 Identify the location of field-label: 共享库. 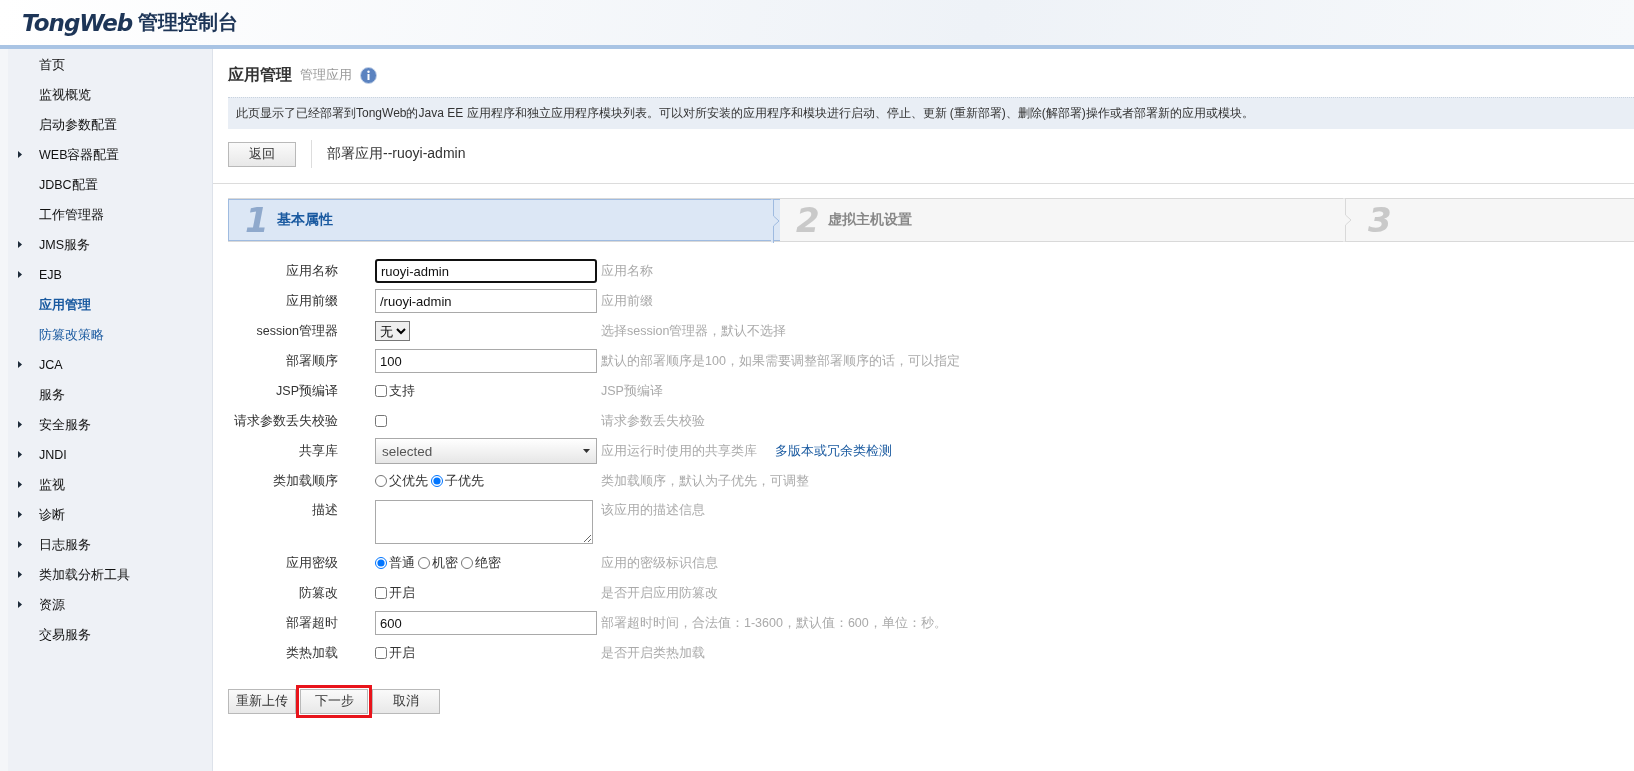
(318, 451).